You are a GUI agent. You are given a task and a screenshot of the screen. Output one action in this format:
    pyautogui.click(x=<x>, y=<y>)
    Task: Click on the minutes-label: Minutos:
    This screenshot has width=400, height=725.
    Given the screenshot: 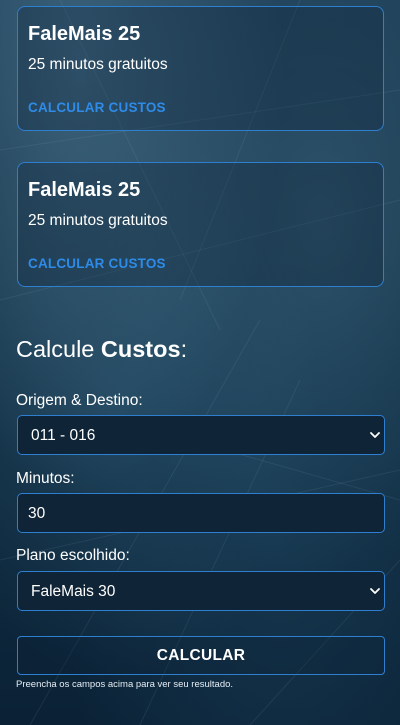 What is the action you would take?
    pyautogui.click(x=45, y=478)
    